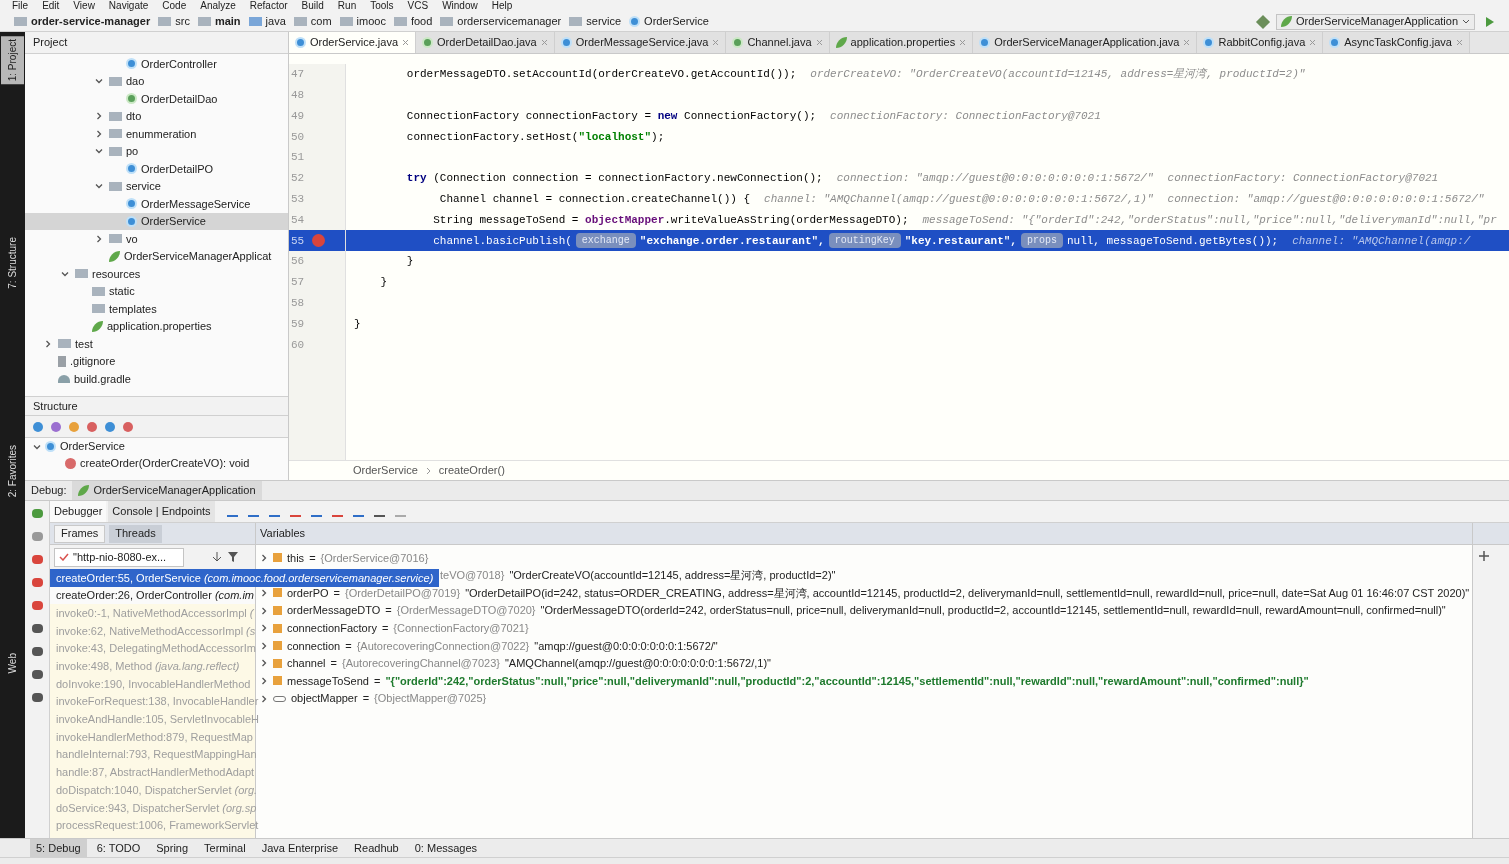 Image resolution: width=1509 pixels, height=864 pixels. I want to click on debug-session-tab: OrderServiceManagerApplication, so click(167, 490).